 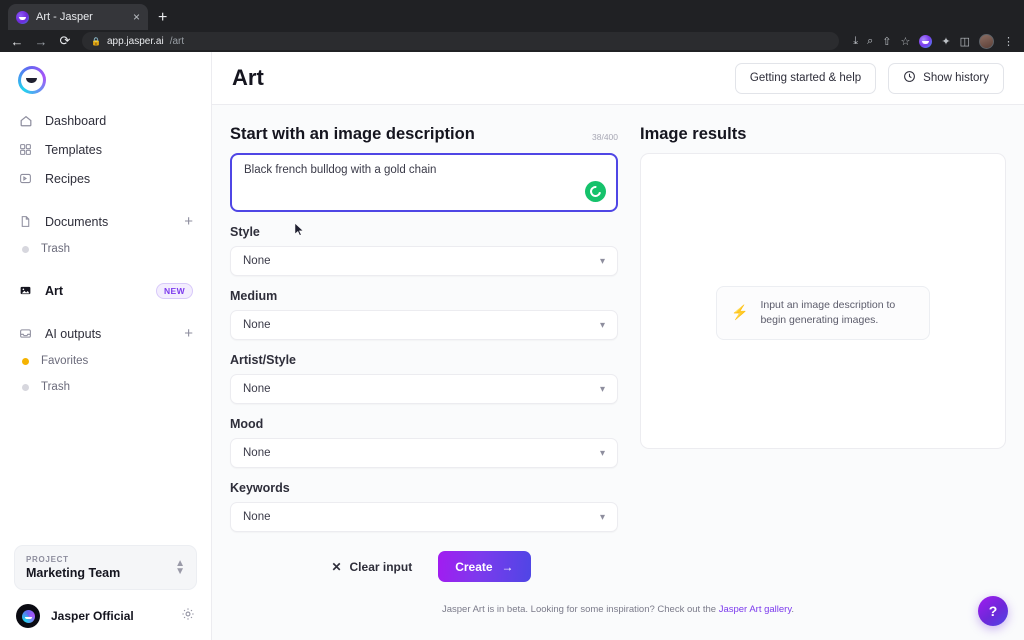 What do you see at coordinates (926, 41) in the screenshot?
I see `jasper-extension-icon` at bounding box center [926, 41].